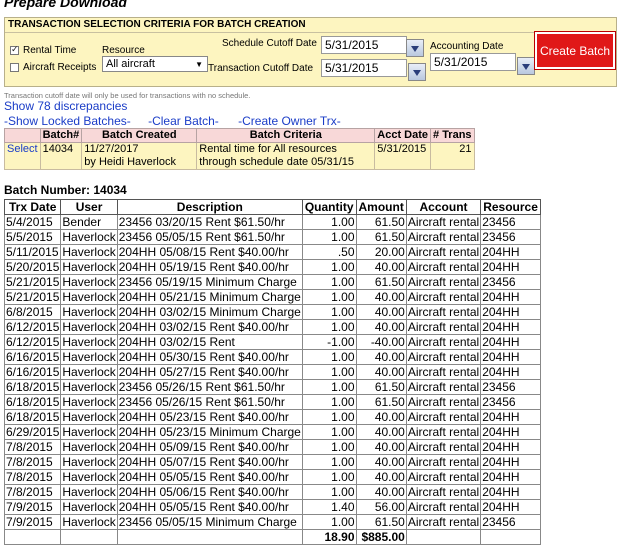  I want to click on show-discrepancies-link: Show 78 discrepancies, so click(65, 106).